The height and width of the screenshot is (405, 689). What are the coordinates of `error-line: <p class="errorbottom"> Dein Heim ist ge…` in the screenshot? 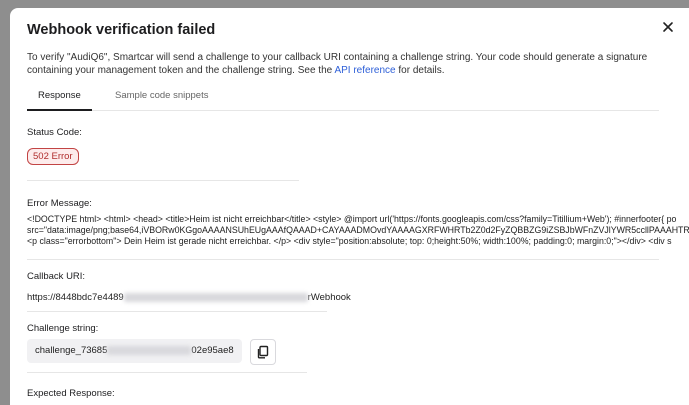 It's located at (349, 241).